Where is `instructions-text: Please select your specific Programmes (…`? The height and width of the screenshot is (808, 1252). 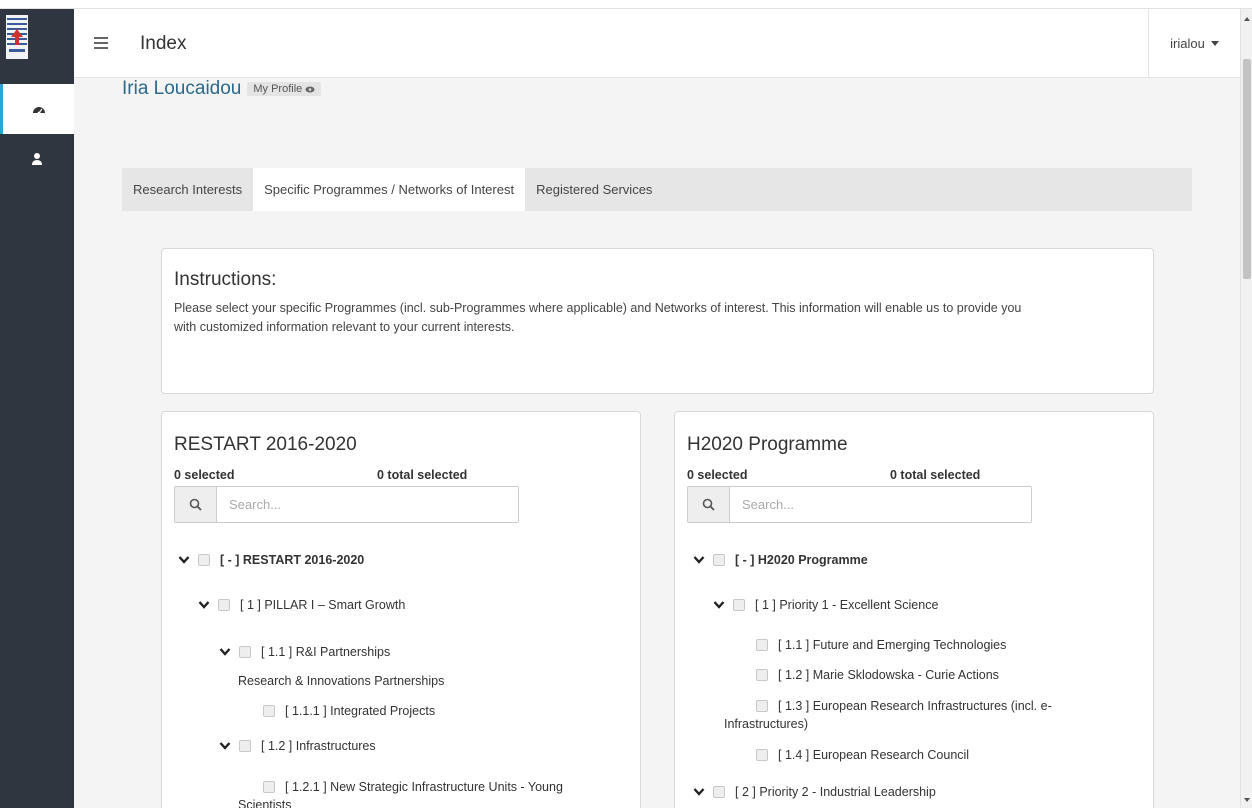
instructions-text: Please select your specific Programmes (… is located at coordinates (657, 318).